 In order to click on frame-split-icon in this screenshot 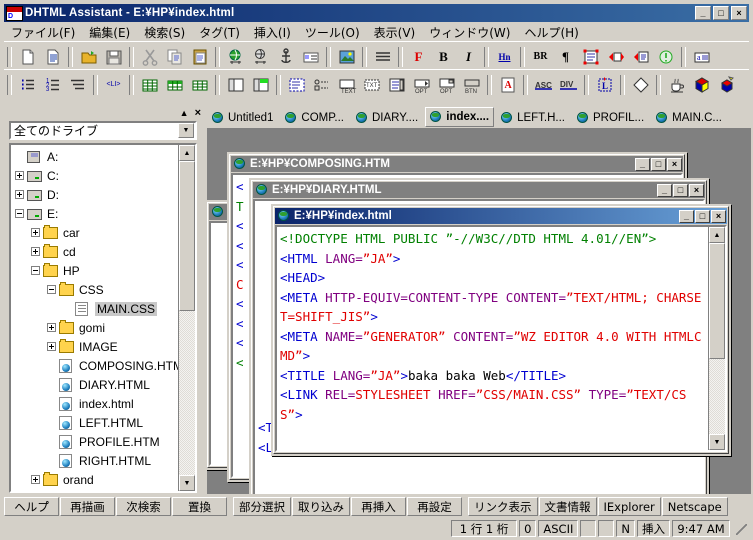, I will do `click(260, 85)`.